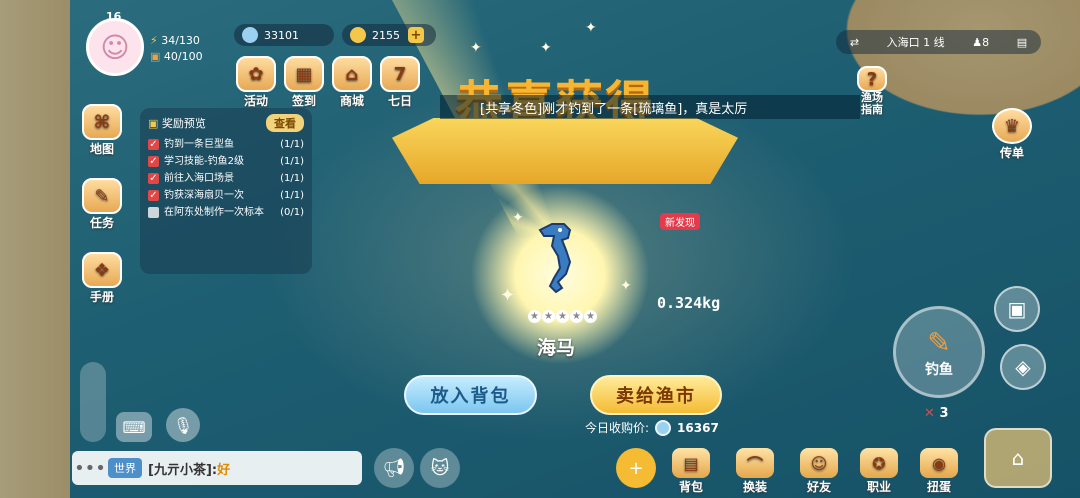 Image resolution: width=1080 pixels, height=498 pixels. What do you see at coordinates (650, 107) in the screenshot?
I see `world-announcement: [共享冬色]刚才钓到了一条[琉璃鱼]，真是太厉` at bounding box center [650, 107].